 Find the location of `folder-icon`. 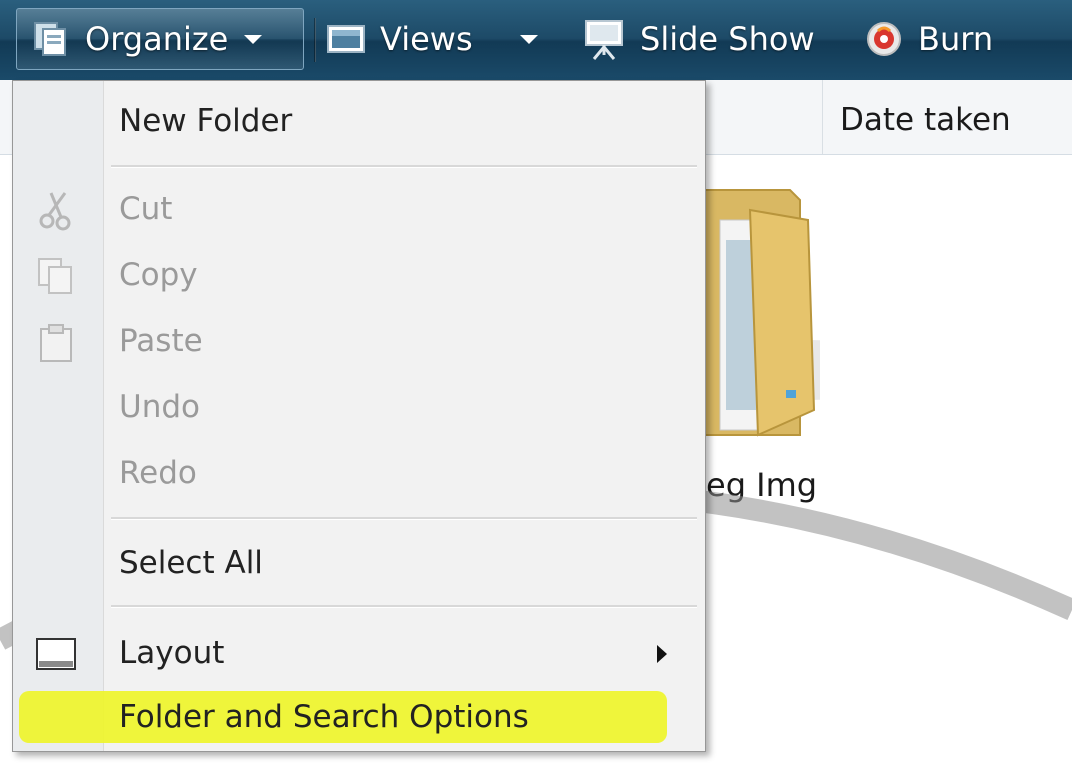

folder-icon is located at coordinates (755, 315).